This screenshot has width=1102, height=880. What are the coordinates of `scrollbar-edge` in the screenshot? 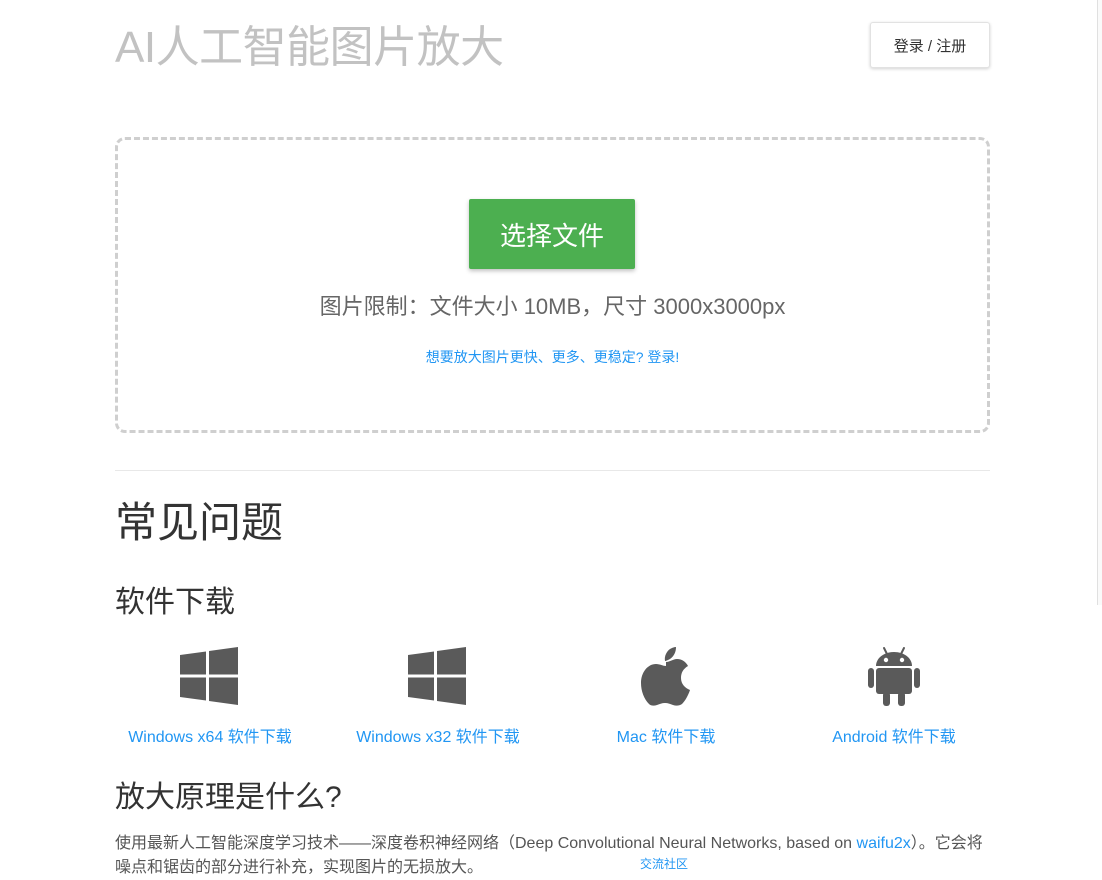 It's located at (1099, 302).